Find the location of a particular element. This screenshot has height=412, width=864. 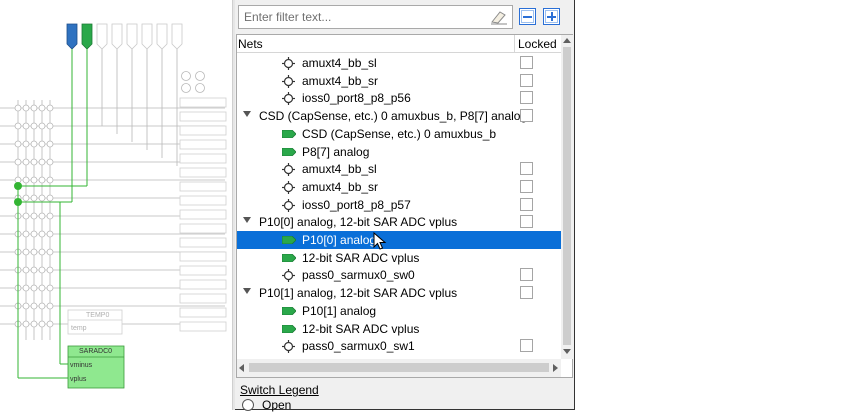

tree-row: pass0_sarmux0_sw1 is located at coordinates (399, 346).